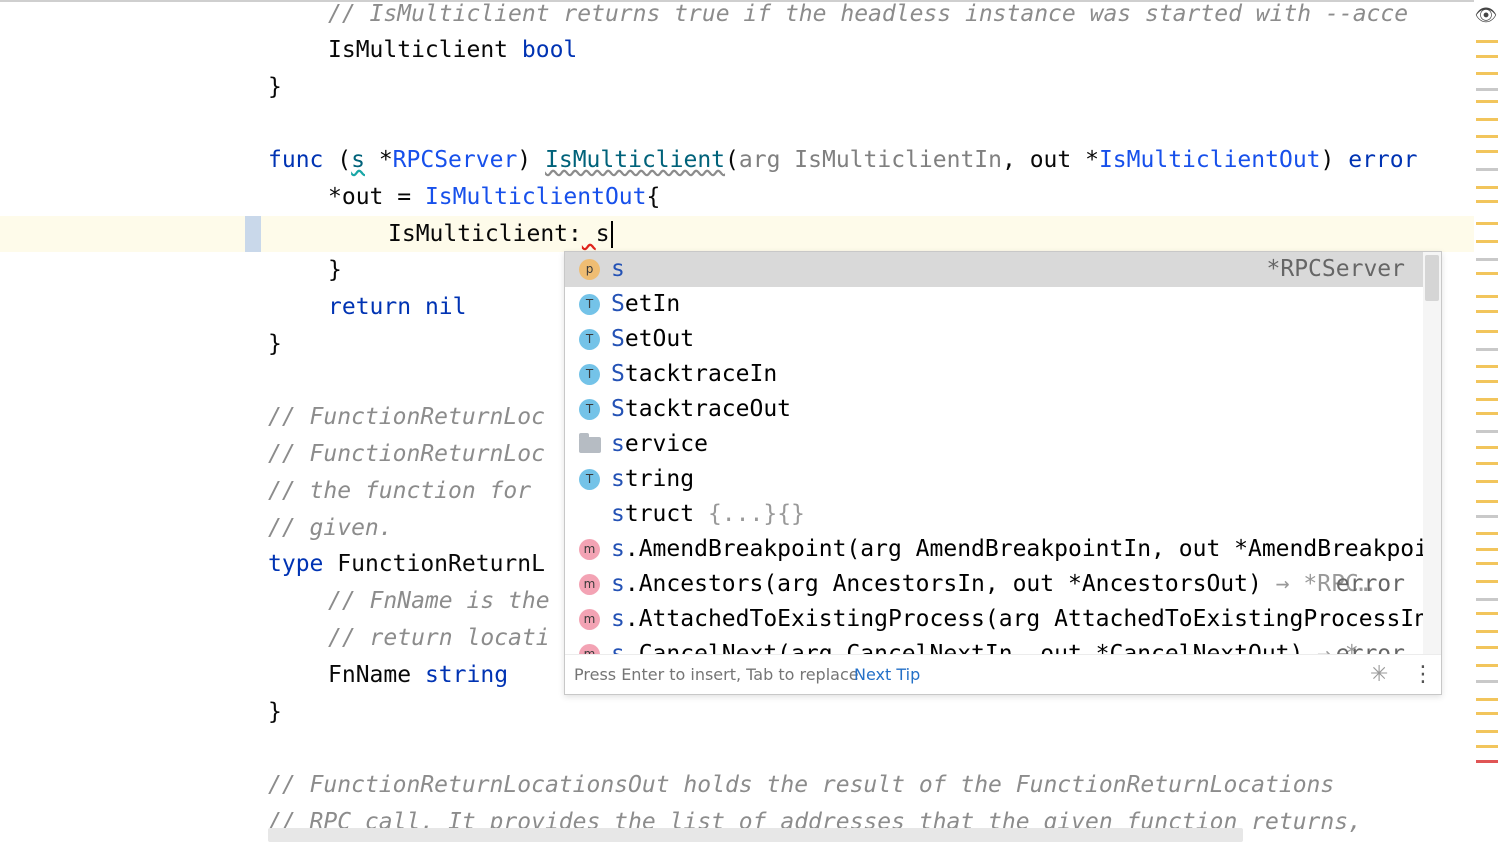  I want to click on completion-item: Tstring, so click(994, 479).